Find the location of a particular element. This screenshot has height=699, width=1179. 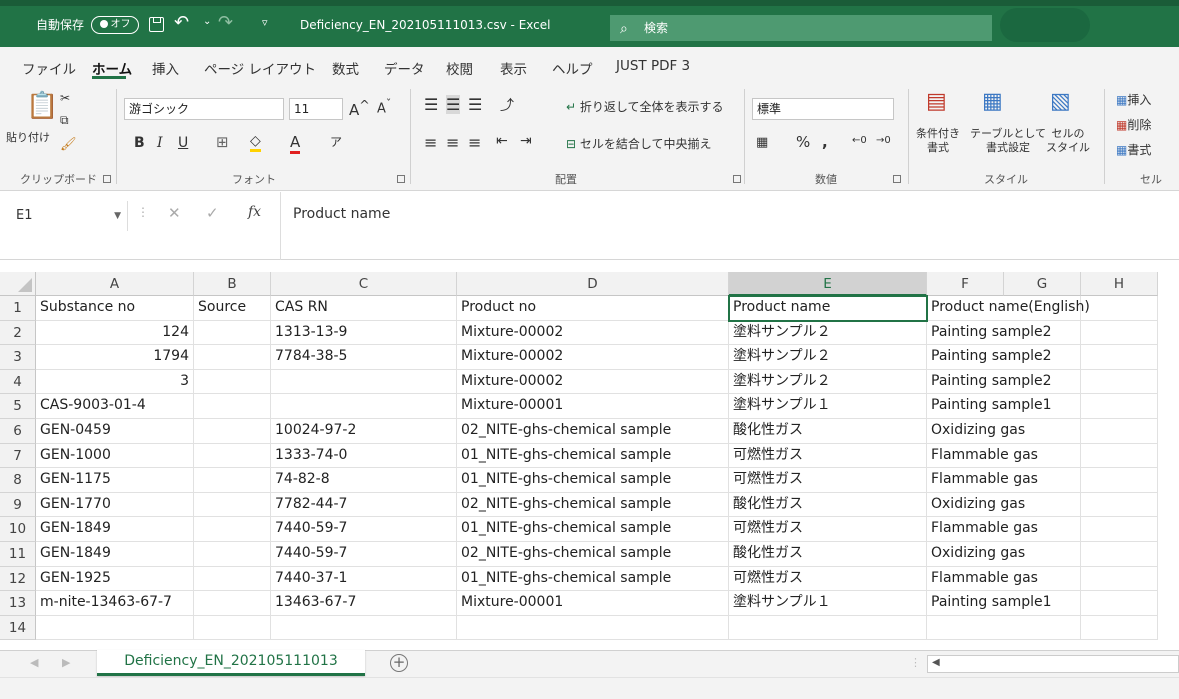

cell-c14 is located at coordinates (364, 628).